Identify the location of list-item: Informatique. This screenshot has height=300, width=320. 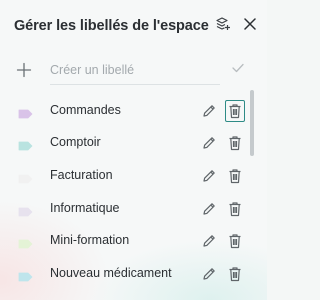
(125, 209).